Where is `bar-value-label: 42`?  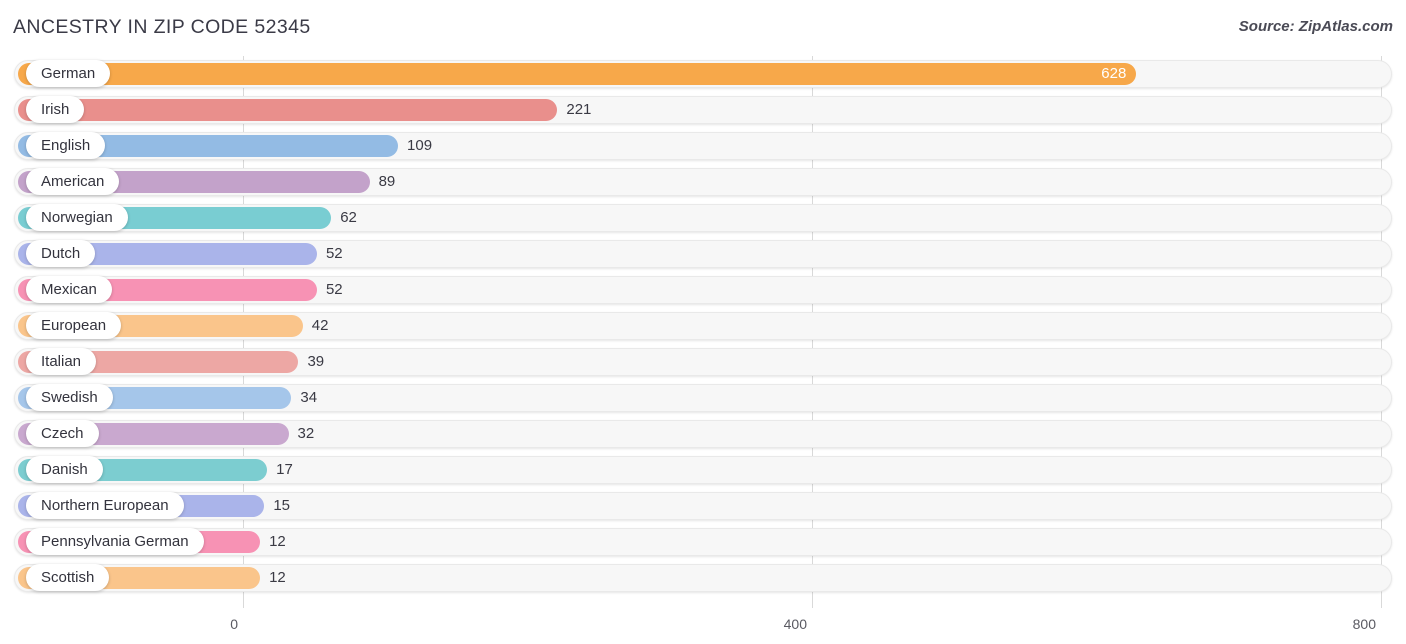
bar-value-label: 42 is located at coordinates (320, 325).